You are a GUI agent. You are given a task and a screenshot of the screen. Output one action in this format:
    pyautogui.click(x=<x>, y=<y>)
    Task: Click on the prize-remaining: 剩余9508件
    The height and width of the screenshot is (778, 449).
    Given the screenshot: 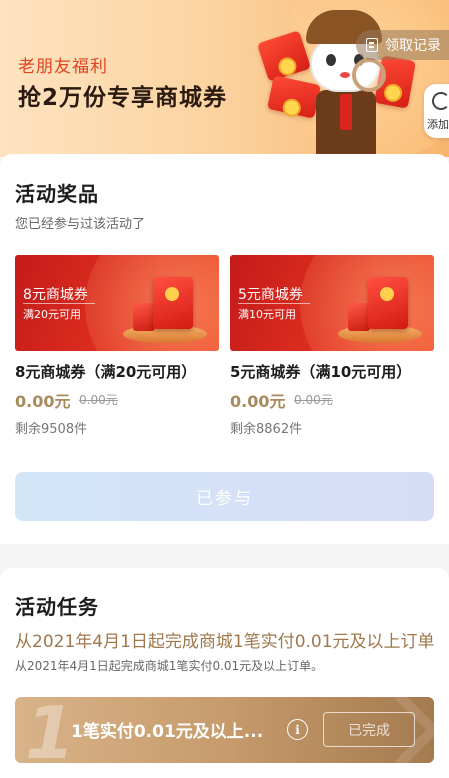 What is the action you would take?
    pyautogui.click(x=51, y=429)
    